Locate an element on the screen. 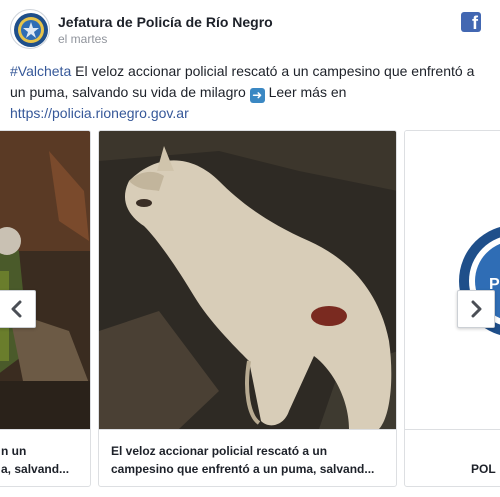 Image resolution: width=500 pixels, height=497 pixels. card-caption-line: POL is located at coordinates (483, 469).